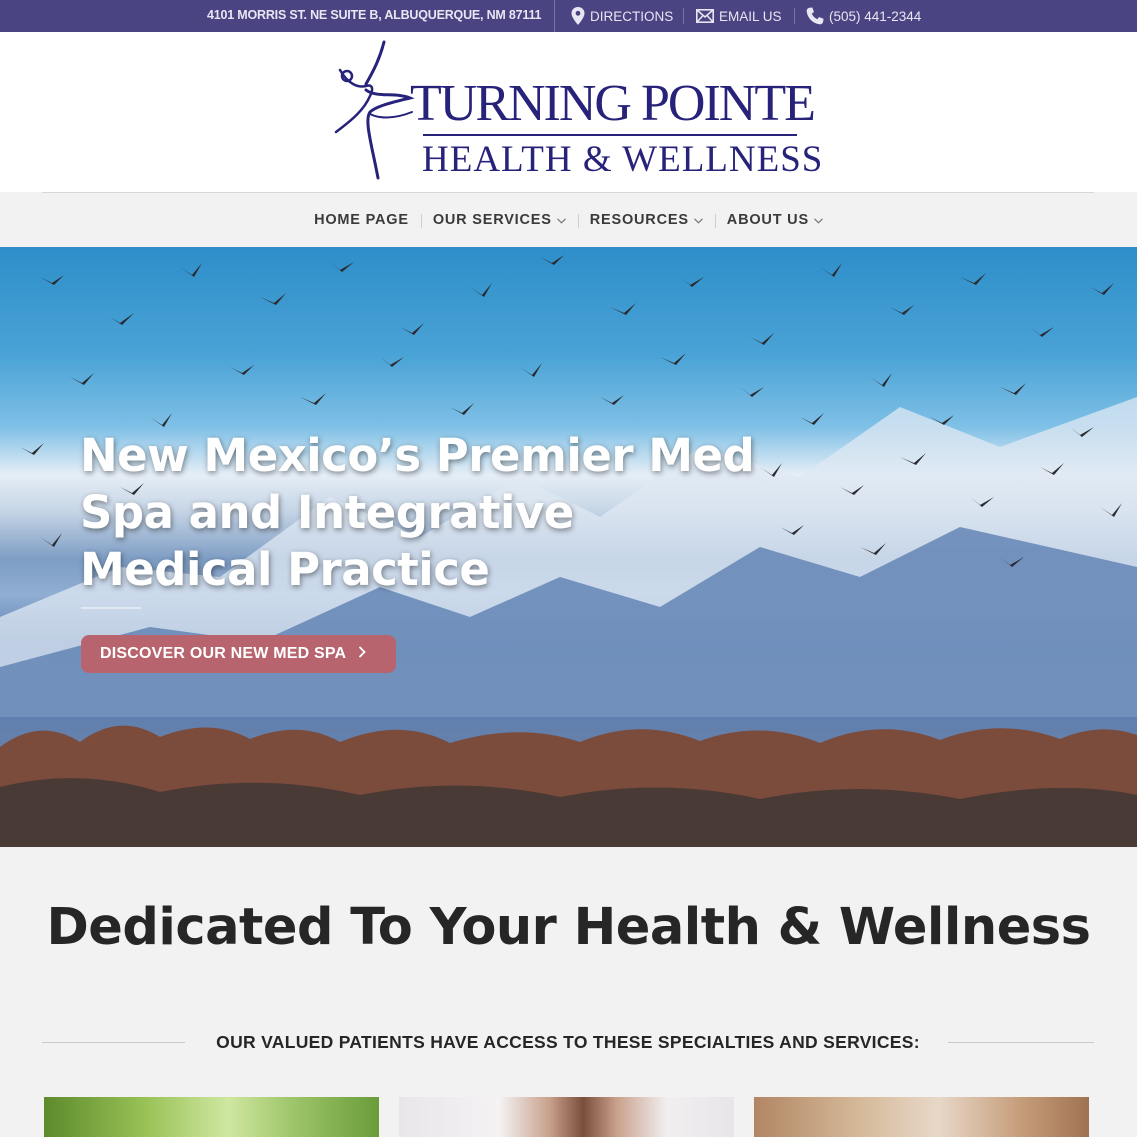 This screenshot has height=1137, width=1137. What do you see at coordinates (223, 653) in the screenshot?
I see `cta-label: DISCOVER OUR NEW MED SPA` at bounding box center [223, 653].